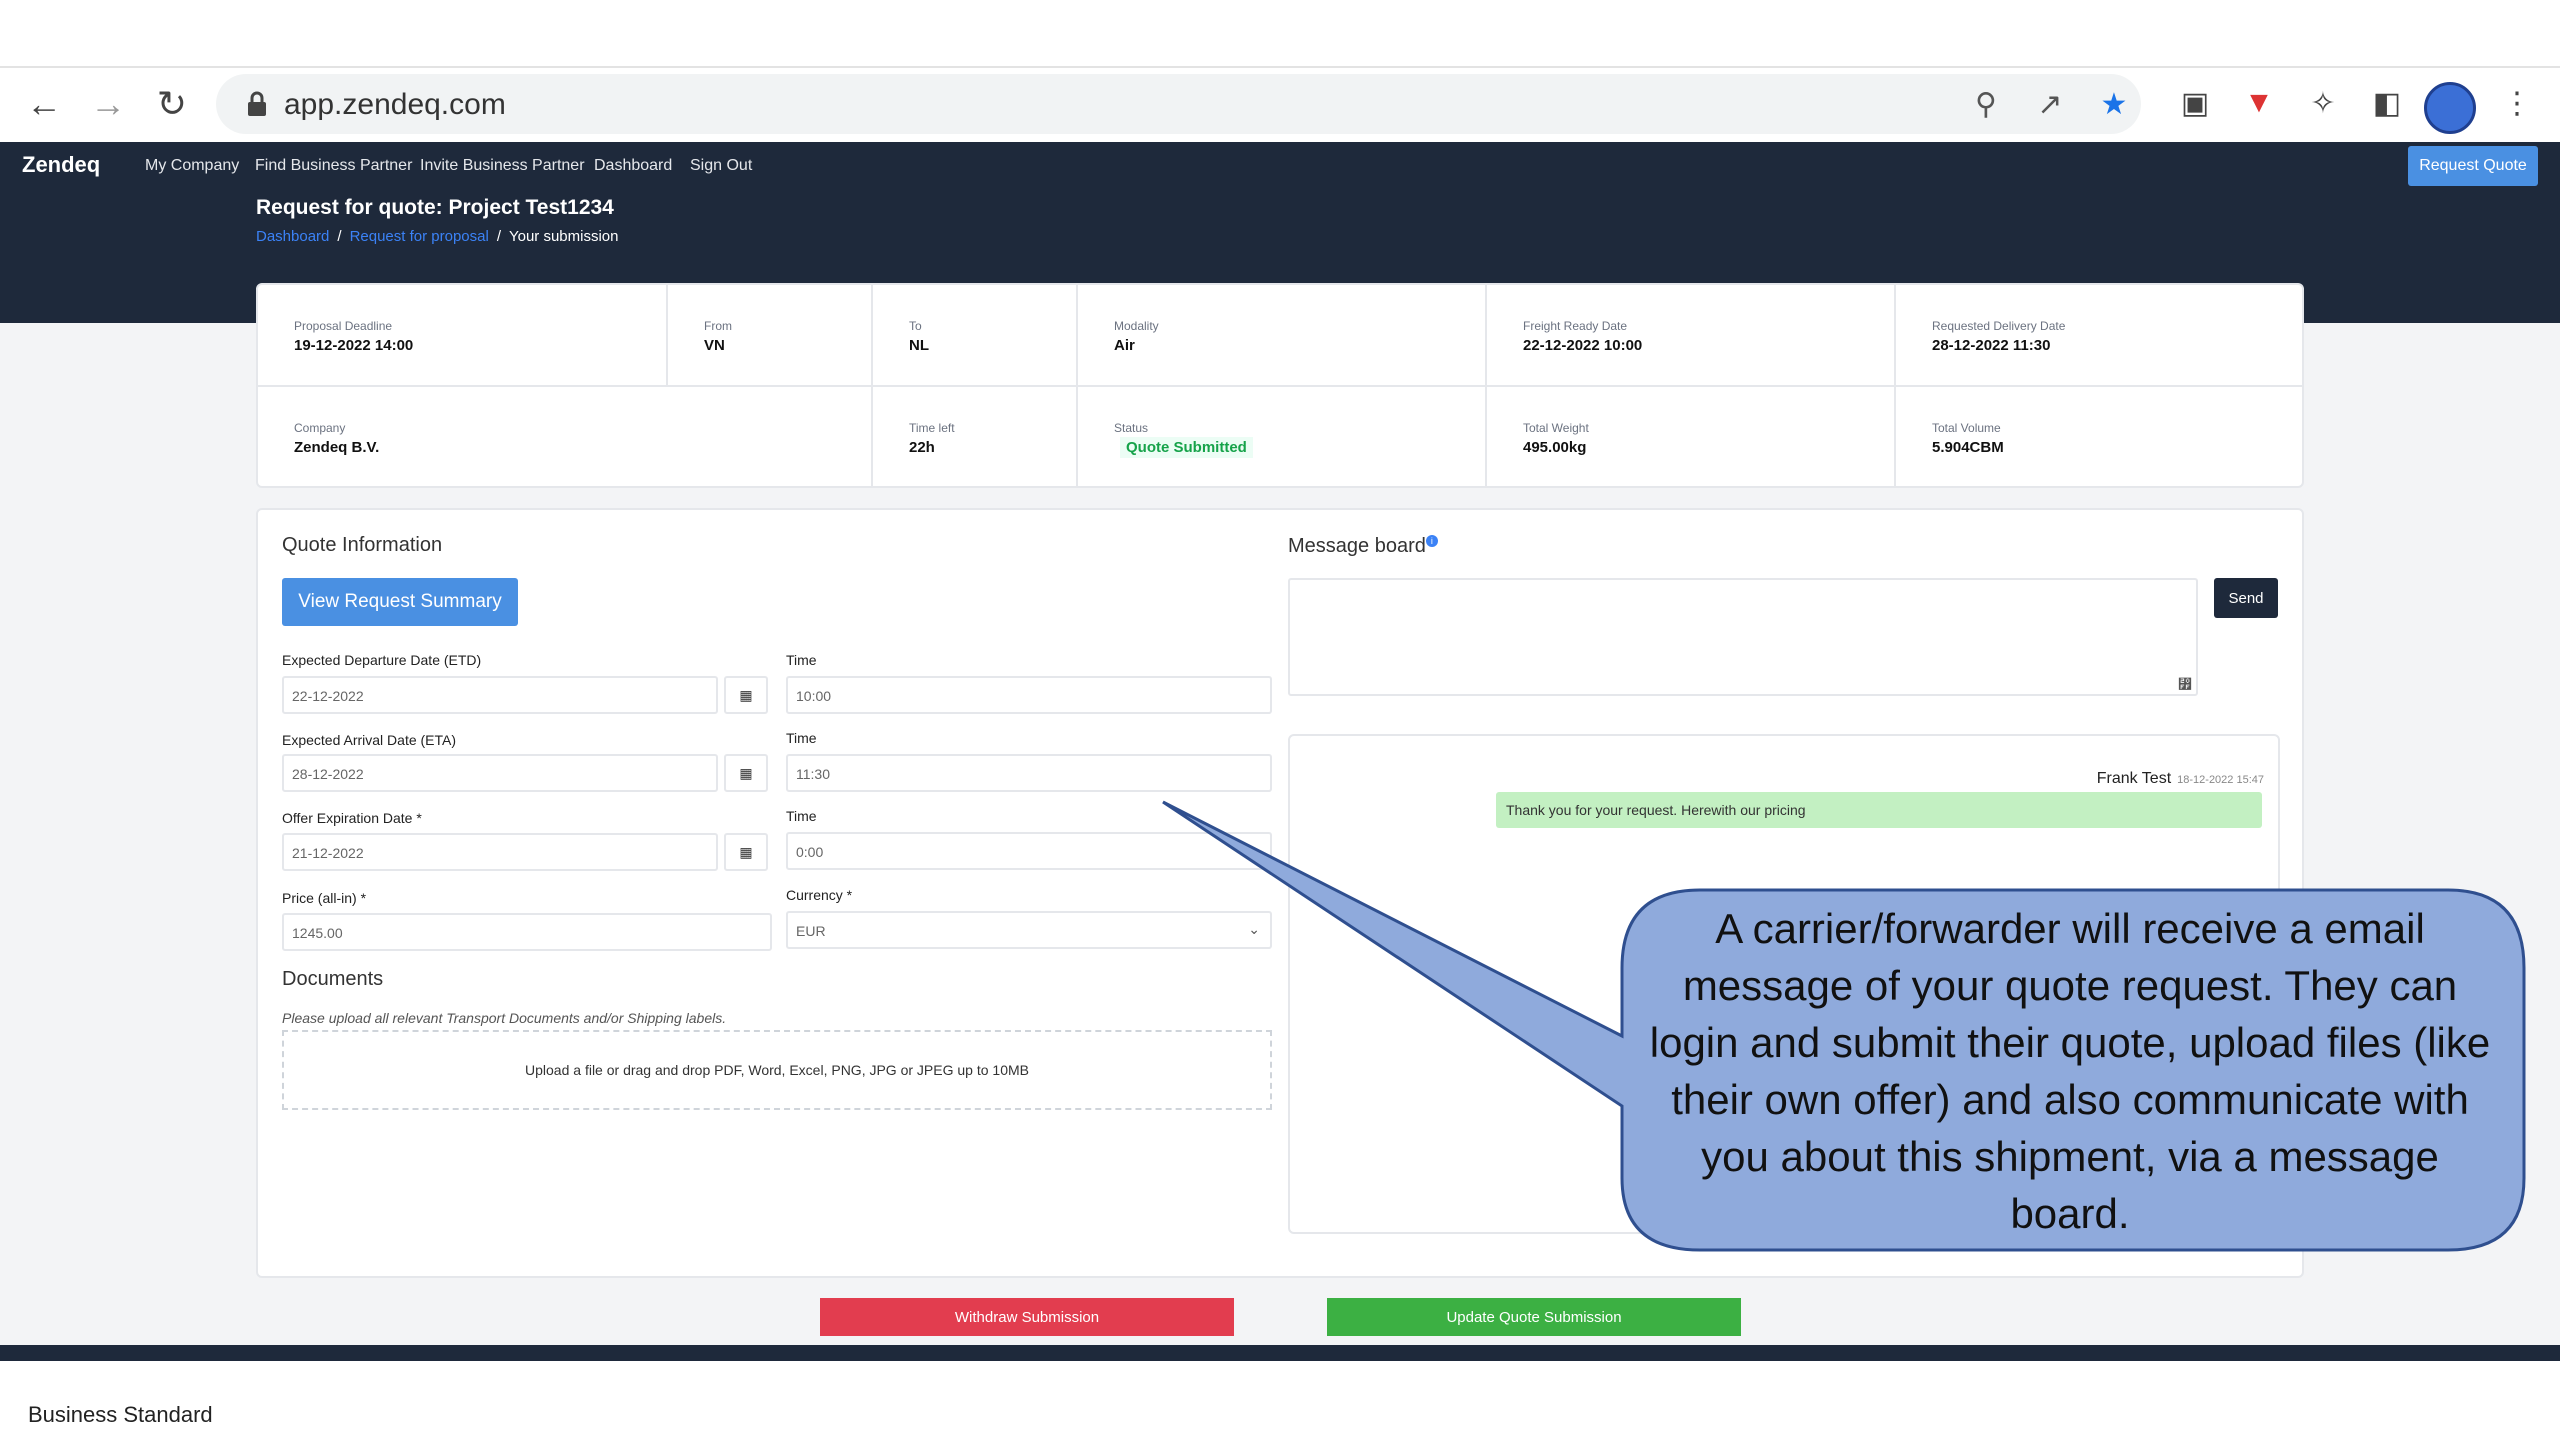  I want to click on summary-status: Status Quote Submitted, so click(1282, 436).